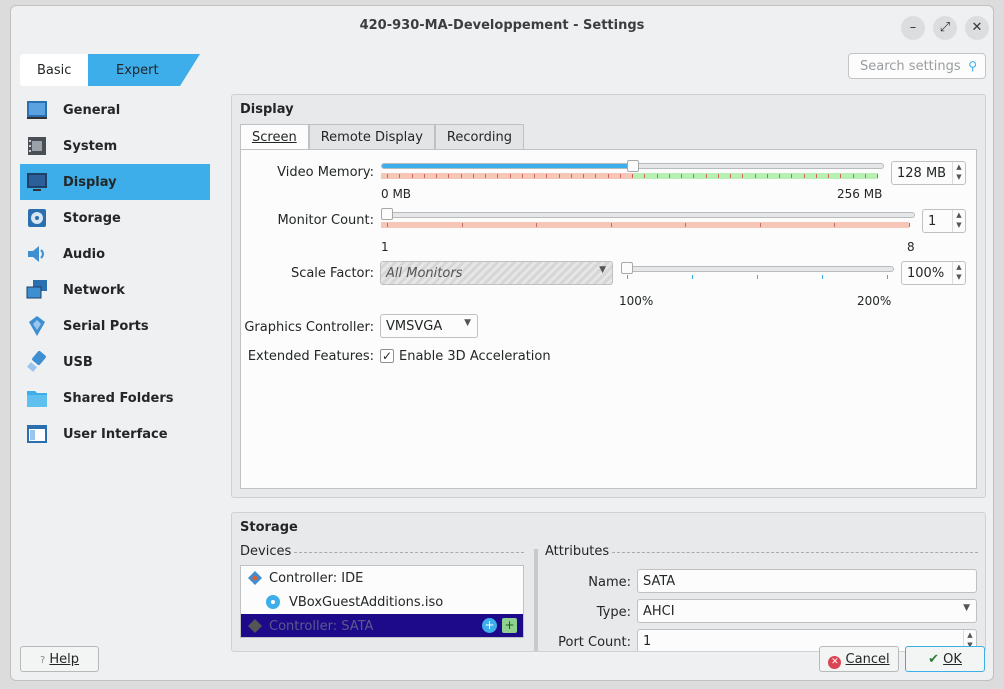 This screenshot has width=1004, height=689. What do you see at coordinates (316, 578) in the screenshot?
I see `tree-item-label: Controller: IDE` at bounding box center [316, 578].